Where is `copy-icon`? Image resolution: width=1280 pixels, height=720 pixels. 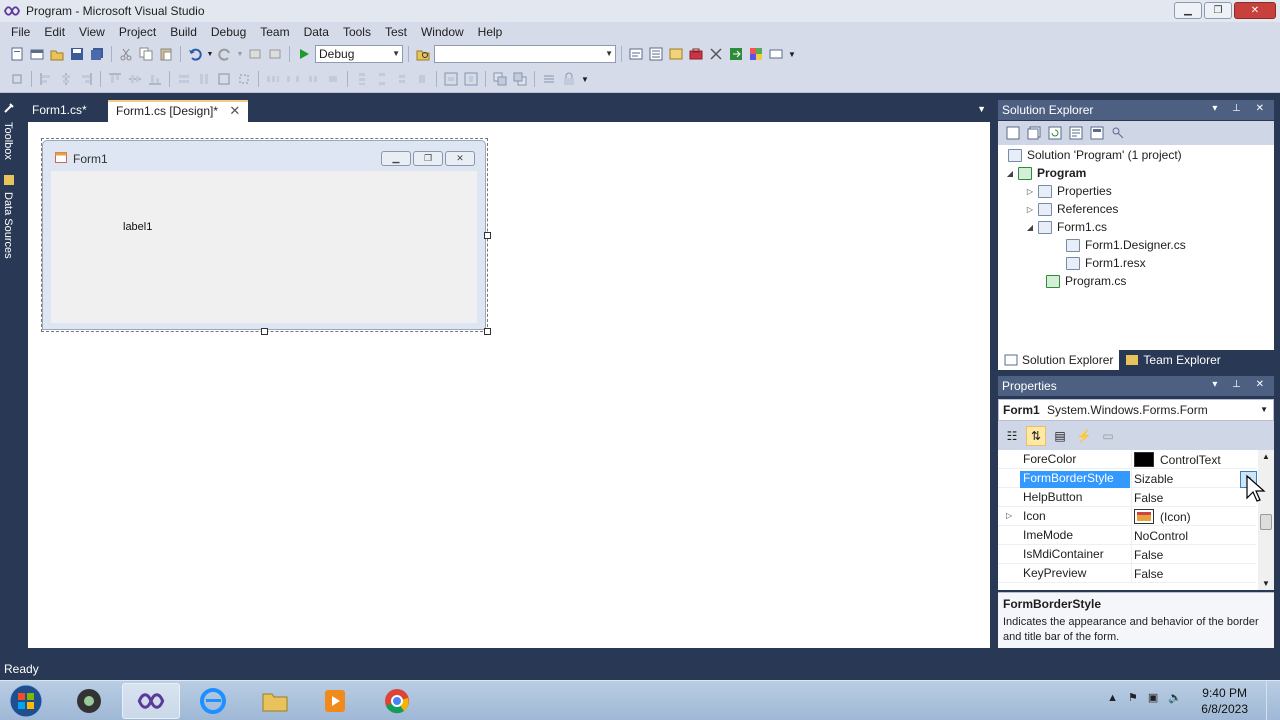 copy-icon is located at coordinates (146, 54).